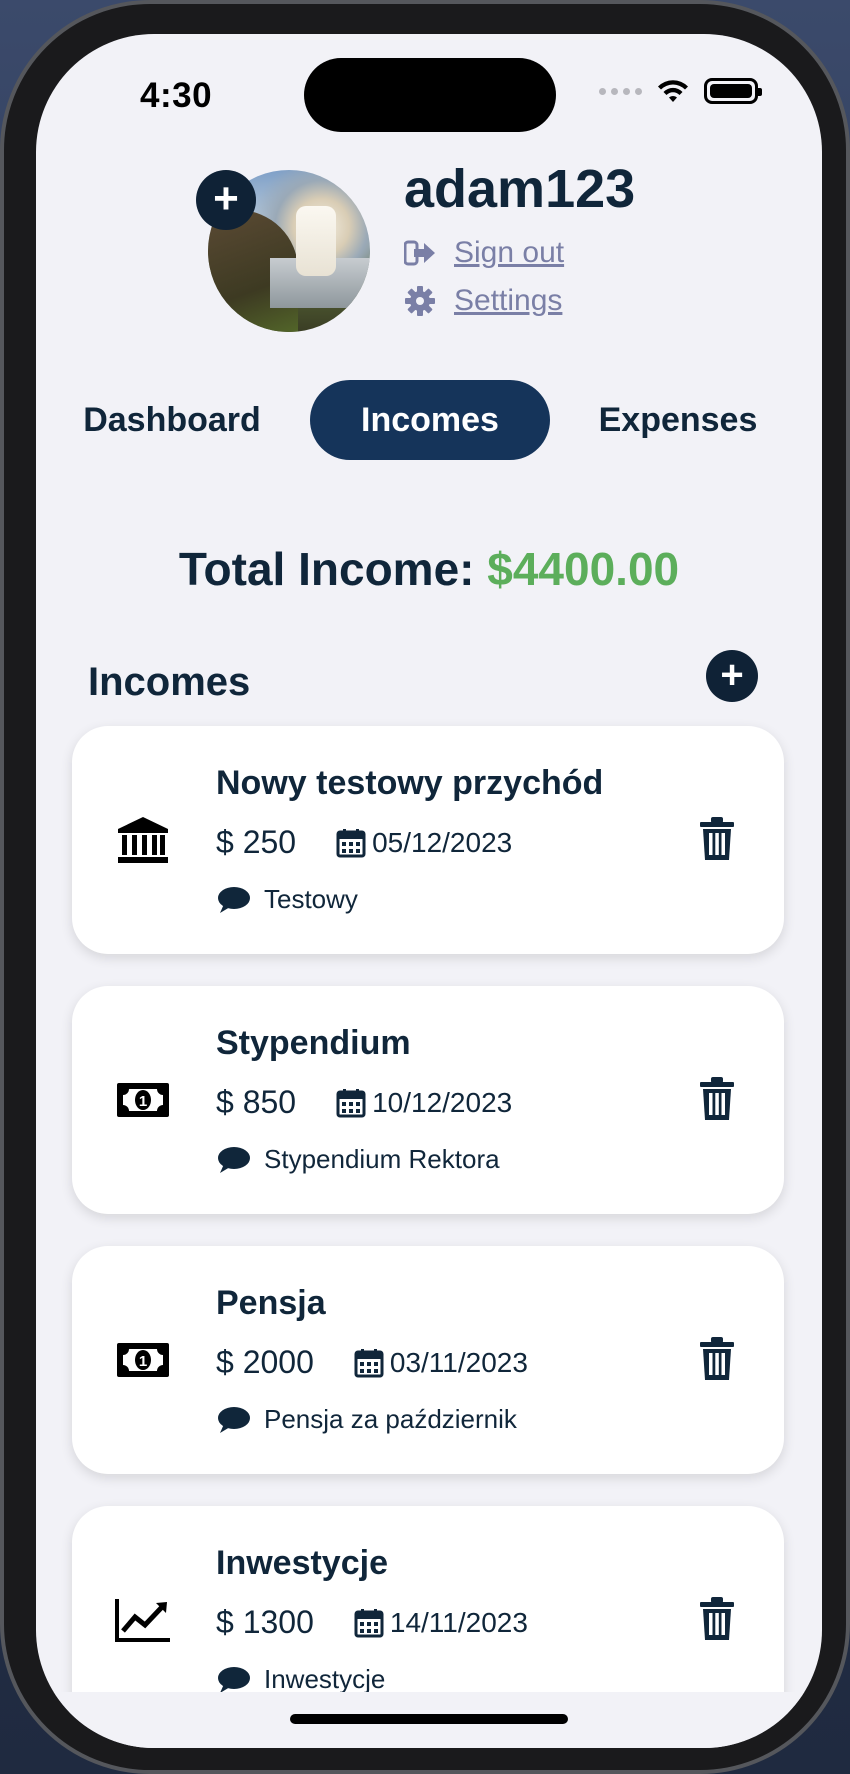 This screenshot has height=1774, width=850. Describe the element at coordinates (169, 682) in the screenshot. I see `incomes-section-title: Incomes` at that location.